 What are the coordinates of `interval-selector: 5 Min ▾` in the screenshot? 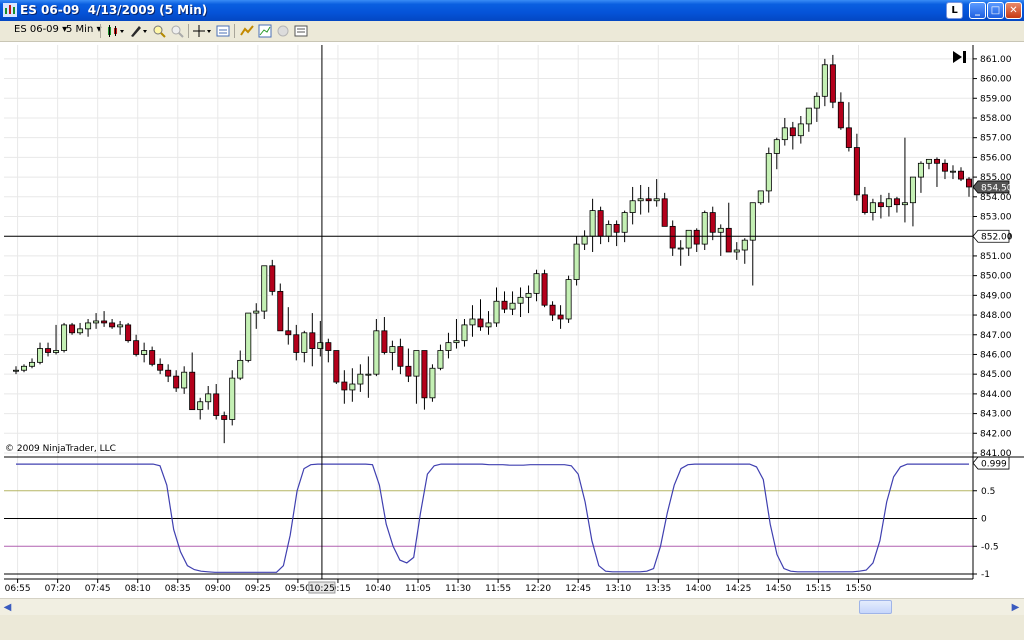 It's located at (84, 29).